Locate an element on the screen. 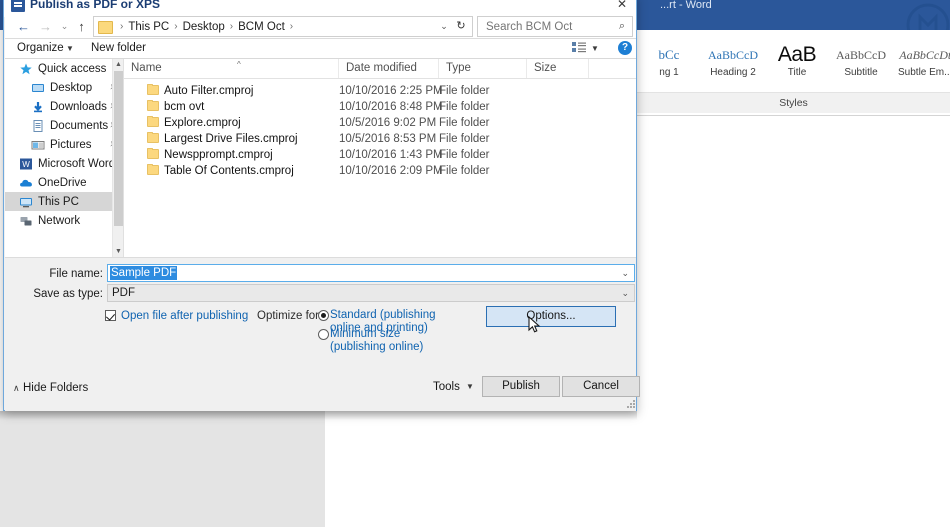 This screenshot has height=527, width=950. column-header-date-modified: Date modified is located at coordinates (389, 68).